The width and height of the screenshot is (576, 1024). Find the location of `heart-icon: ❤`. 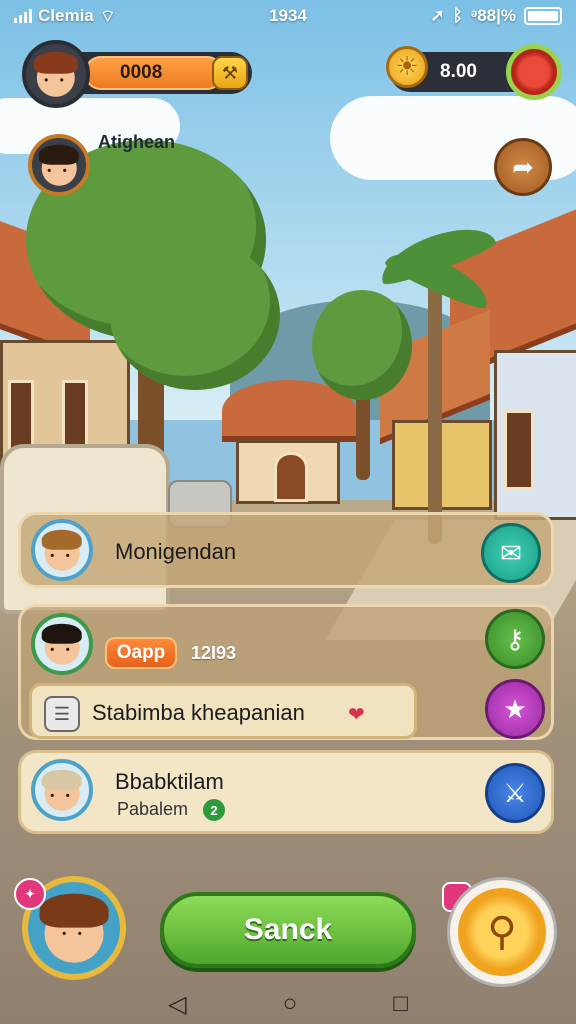

heart-icon: ❤ is located at coordinates (356, 715).